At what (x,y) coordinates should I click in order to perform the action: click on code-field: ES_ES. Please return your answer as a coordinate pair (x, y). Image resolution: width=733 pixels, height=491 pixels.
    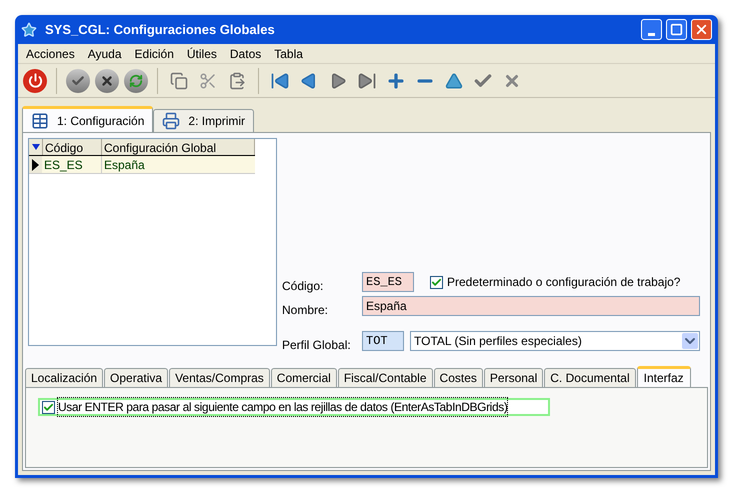
    Looking at the image, I should click on (388, 282).